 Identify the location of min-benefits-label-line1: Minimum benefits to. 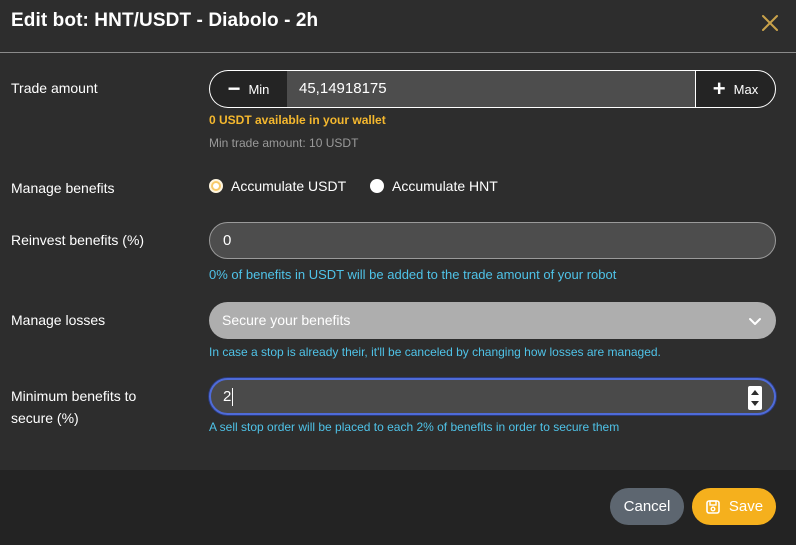
(74, 396).